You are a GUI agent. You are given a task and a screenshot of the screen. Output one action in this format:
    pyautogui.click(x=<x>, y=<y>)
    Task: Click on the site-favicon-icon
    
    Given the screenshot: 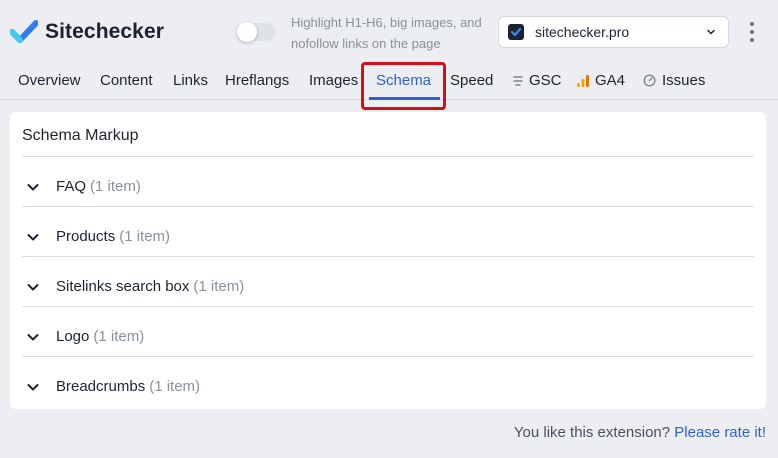 What is the action you would take?
    pyautogui.click(x=516, y=32)
    